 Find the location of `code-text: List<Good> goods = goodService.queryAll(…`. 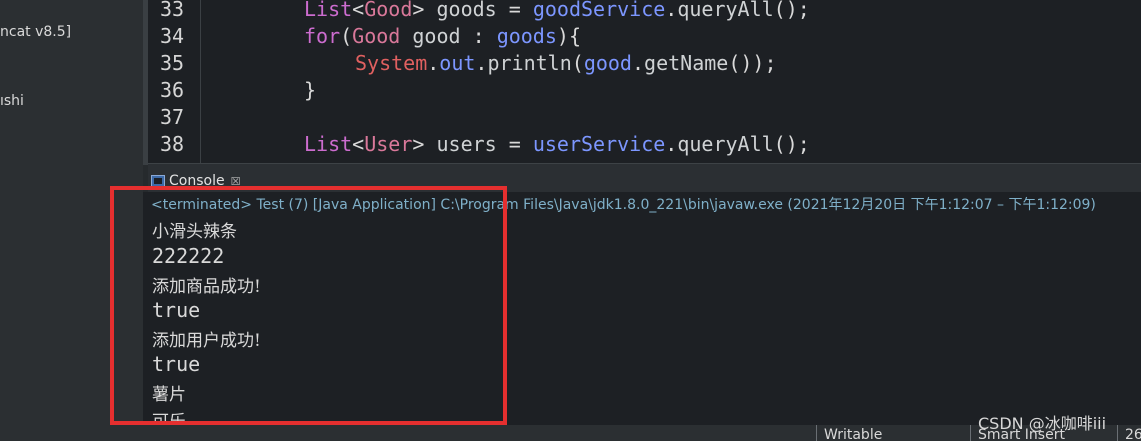

code-text: List<Good> goods = goodService.queryAll(… is located at coordinates (557, 11).